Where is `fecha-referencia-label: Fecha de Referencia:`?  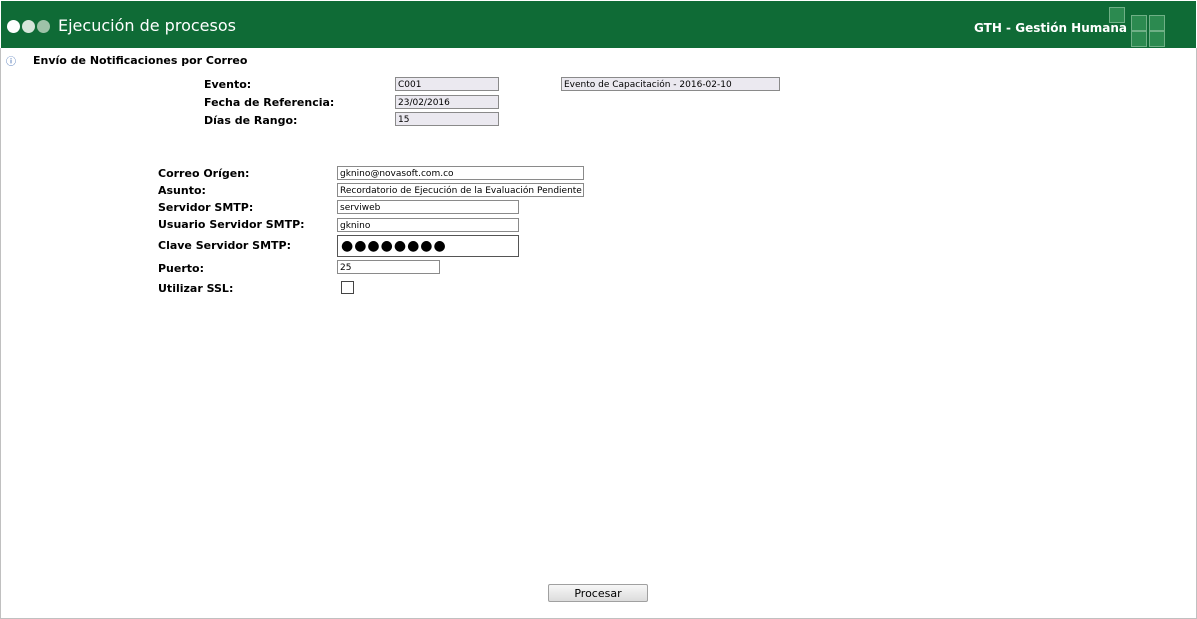
fecha-referencia-label: Fecha de Referencia: is located at coordinates (269, 102).